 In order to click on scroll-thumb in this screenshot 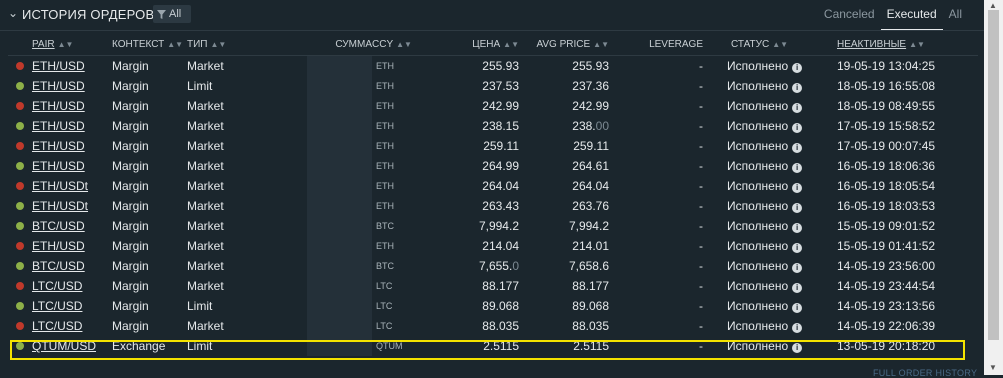, I will do `click(993, 175)`.